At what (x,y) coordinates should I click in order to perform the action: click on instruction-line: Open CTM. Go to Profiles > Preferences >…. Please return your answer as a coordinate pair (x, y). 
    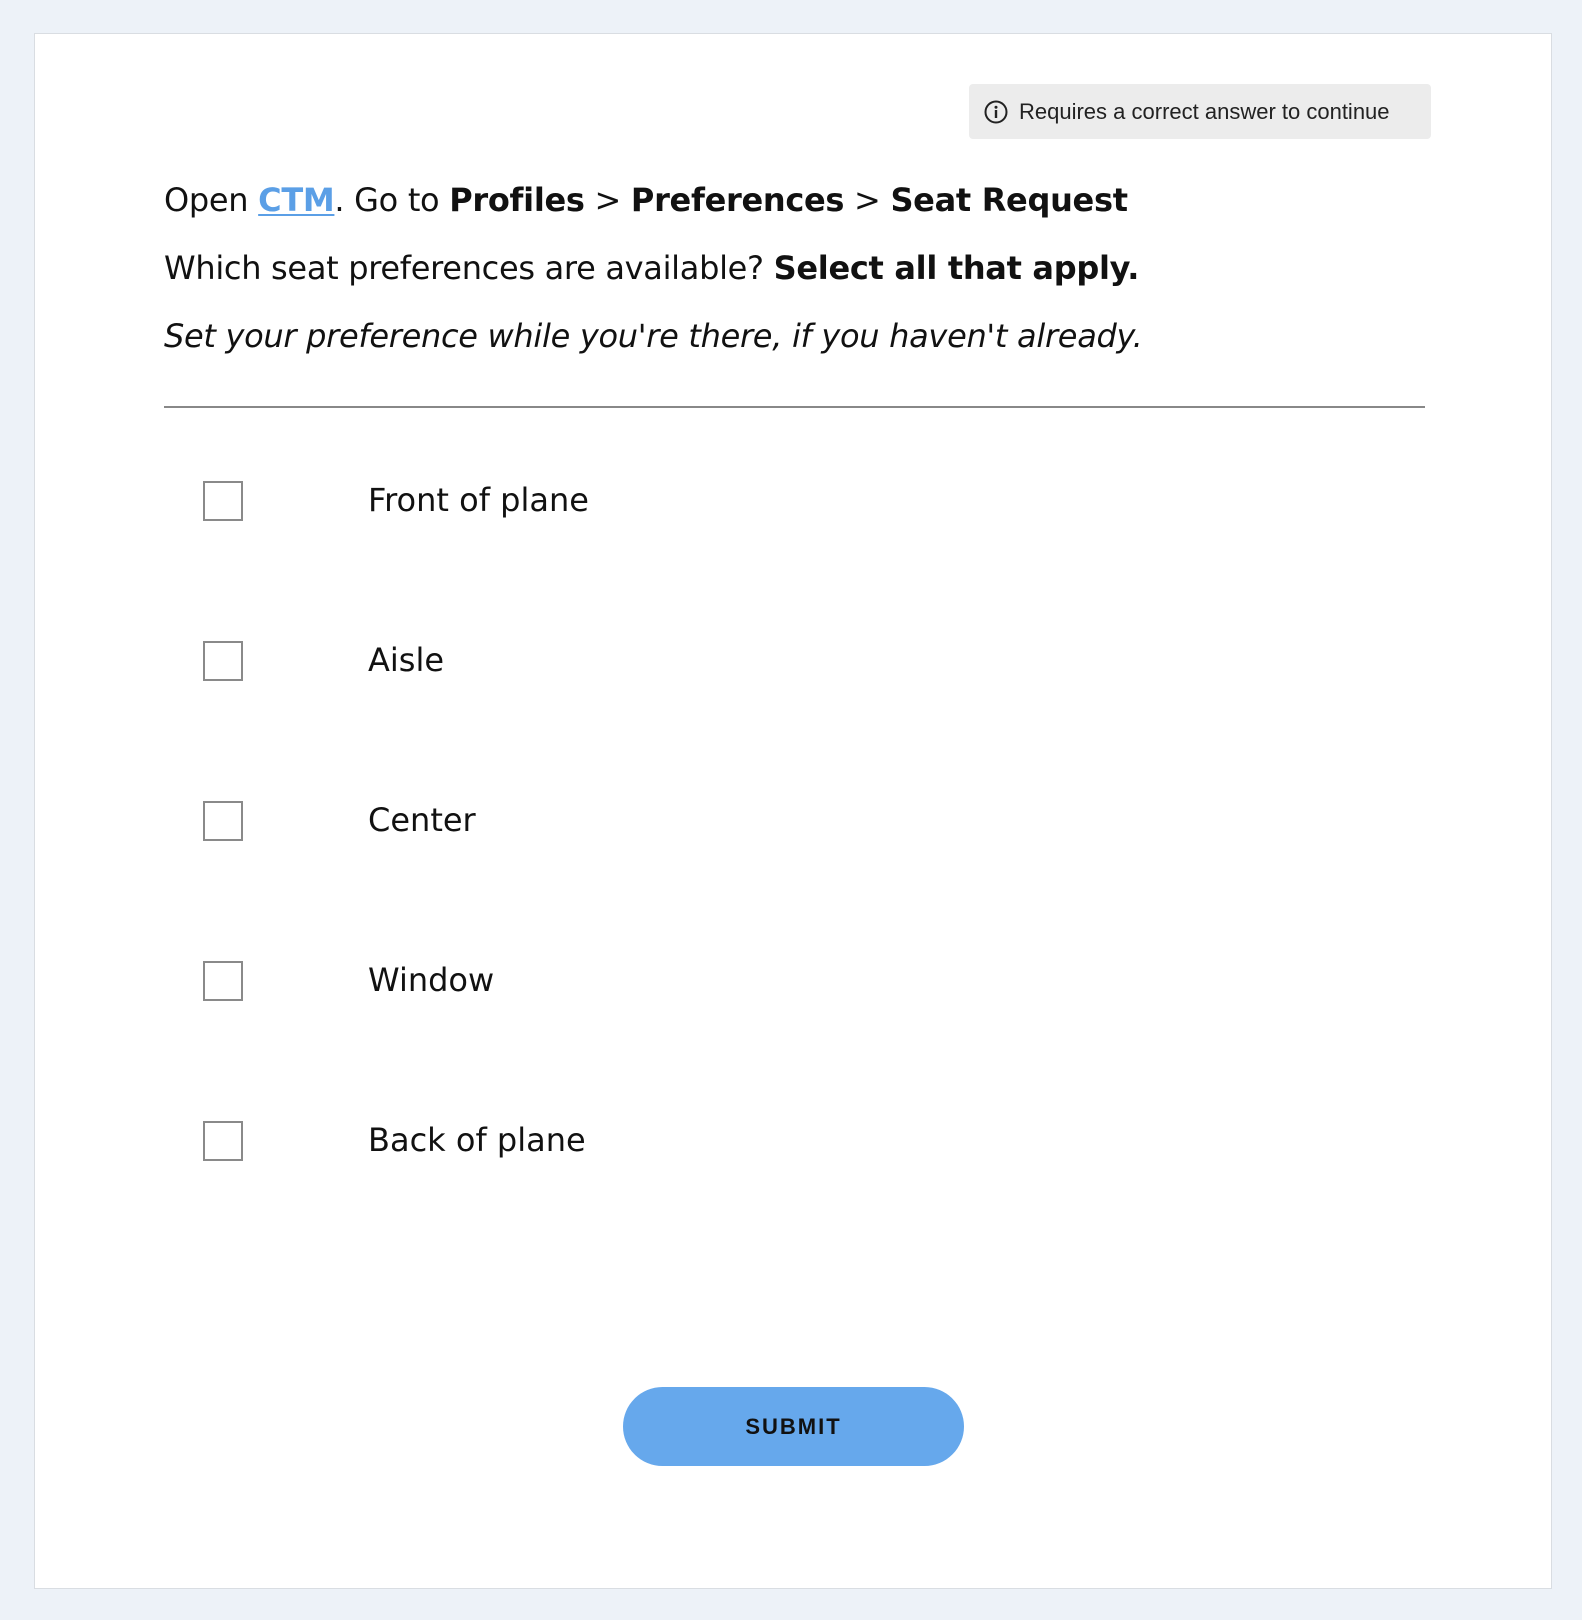
    Looking at the image, I should click on (799, 200).